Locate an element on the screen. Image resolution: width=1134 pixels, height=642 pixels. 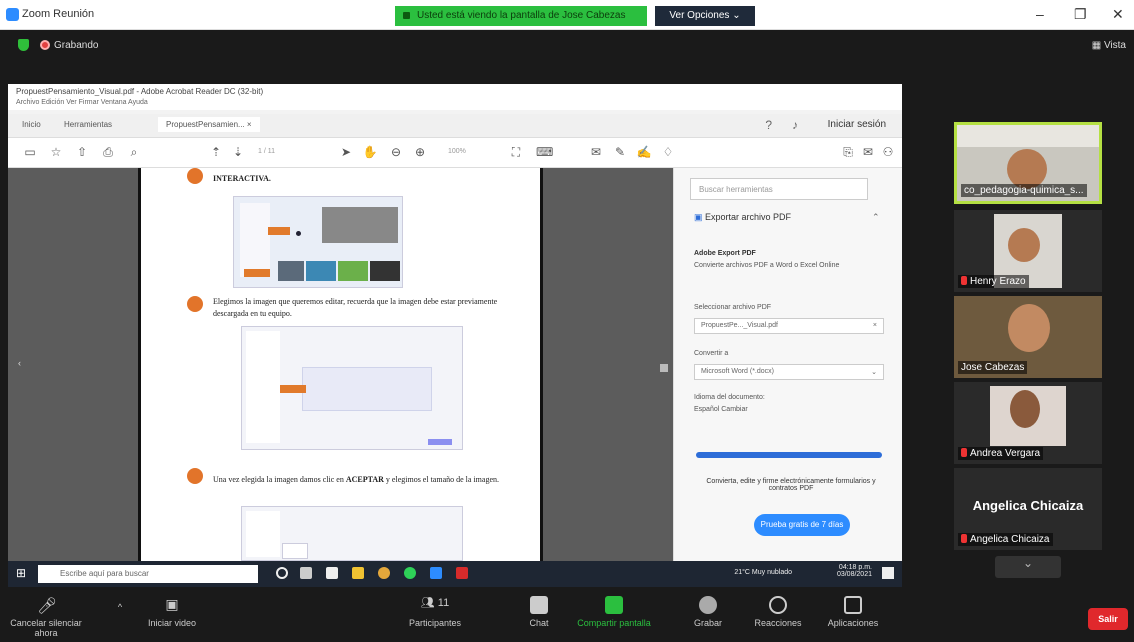
mail-icon: ✉ is located at coordinates (868, 152).